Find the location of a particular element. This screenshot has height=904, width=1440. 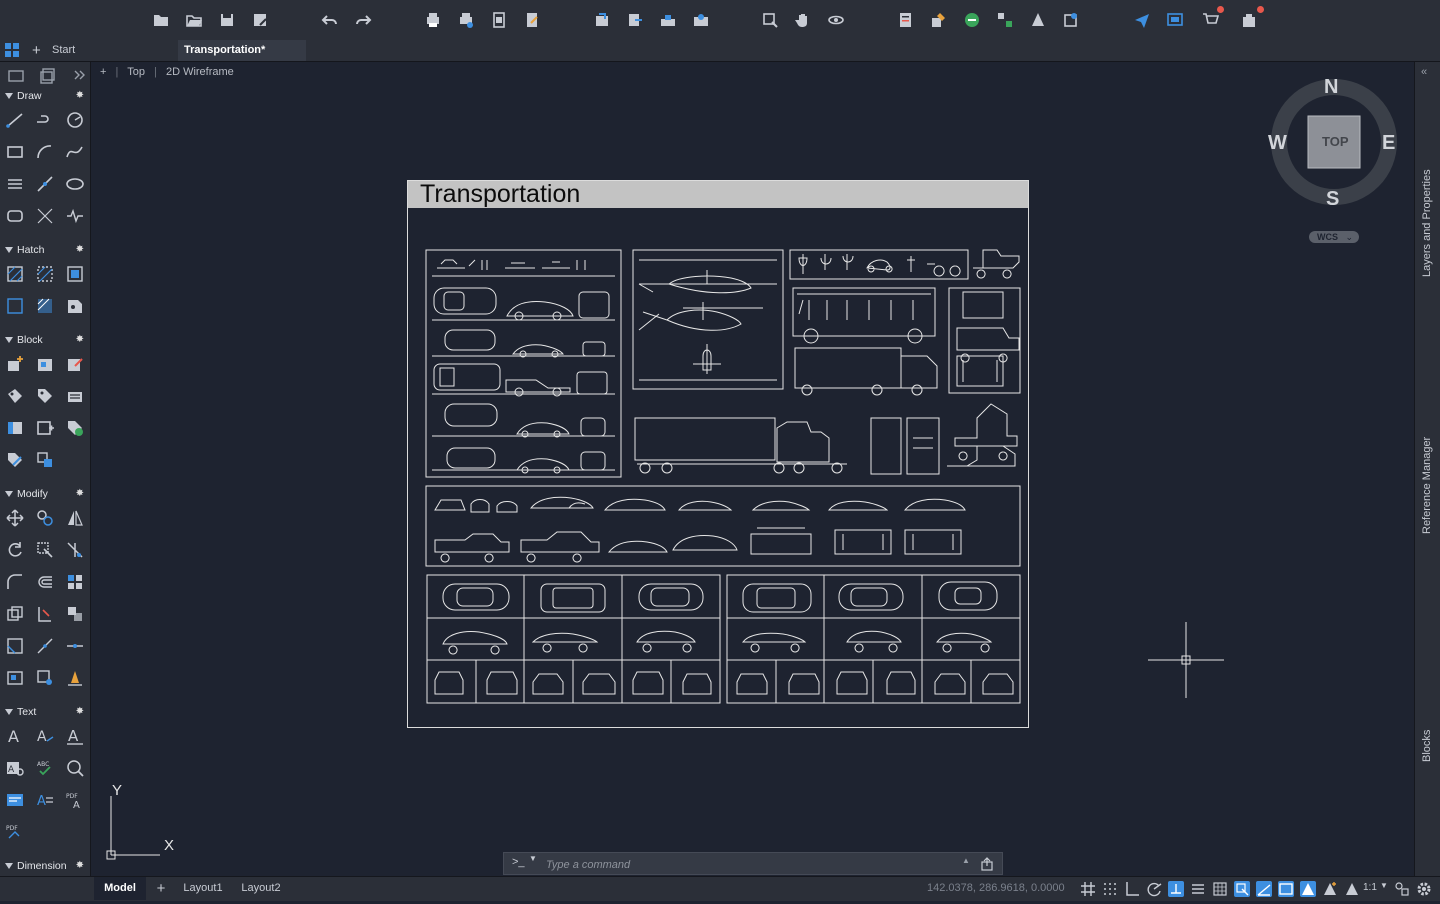

lengthen-icon is located at coordinates (45, 678).